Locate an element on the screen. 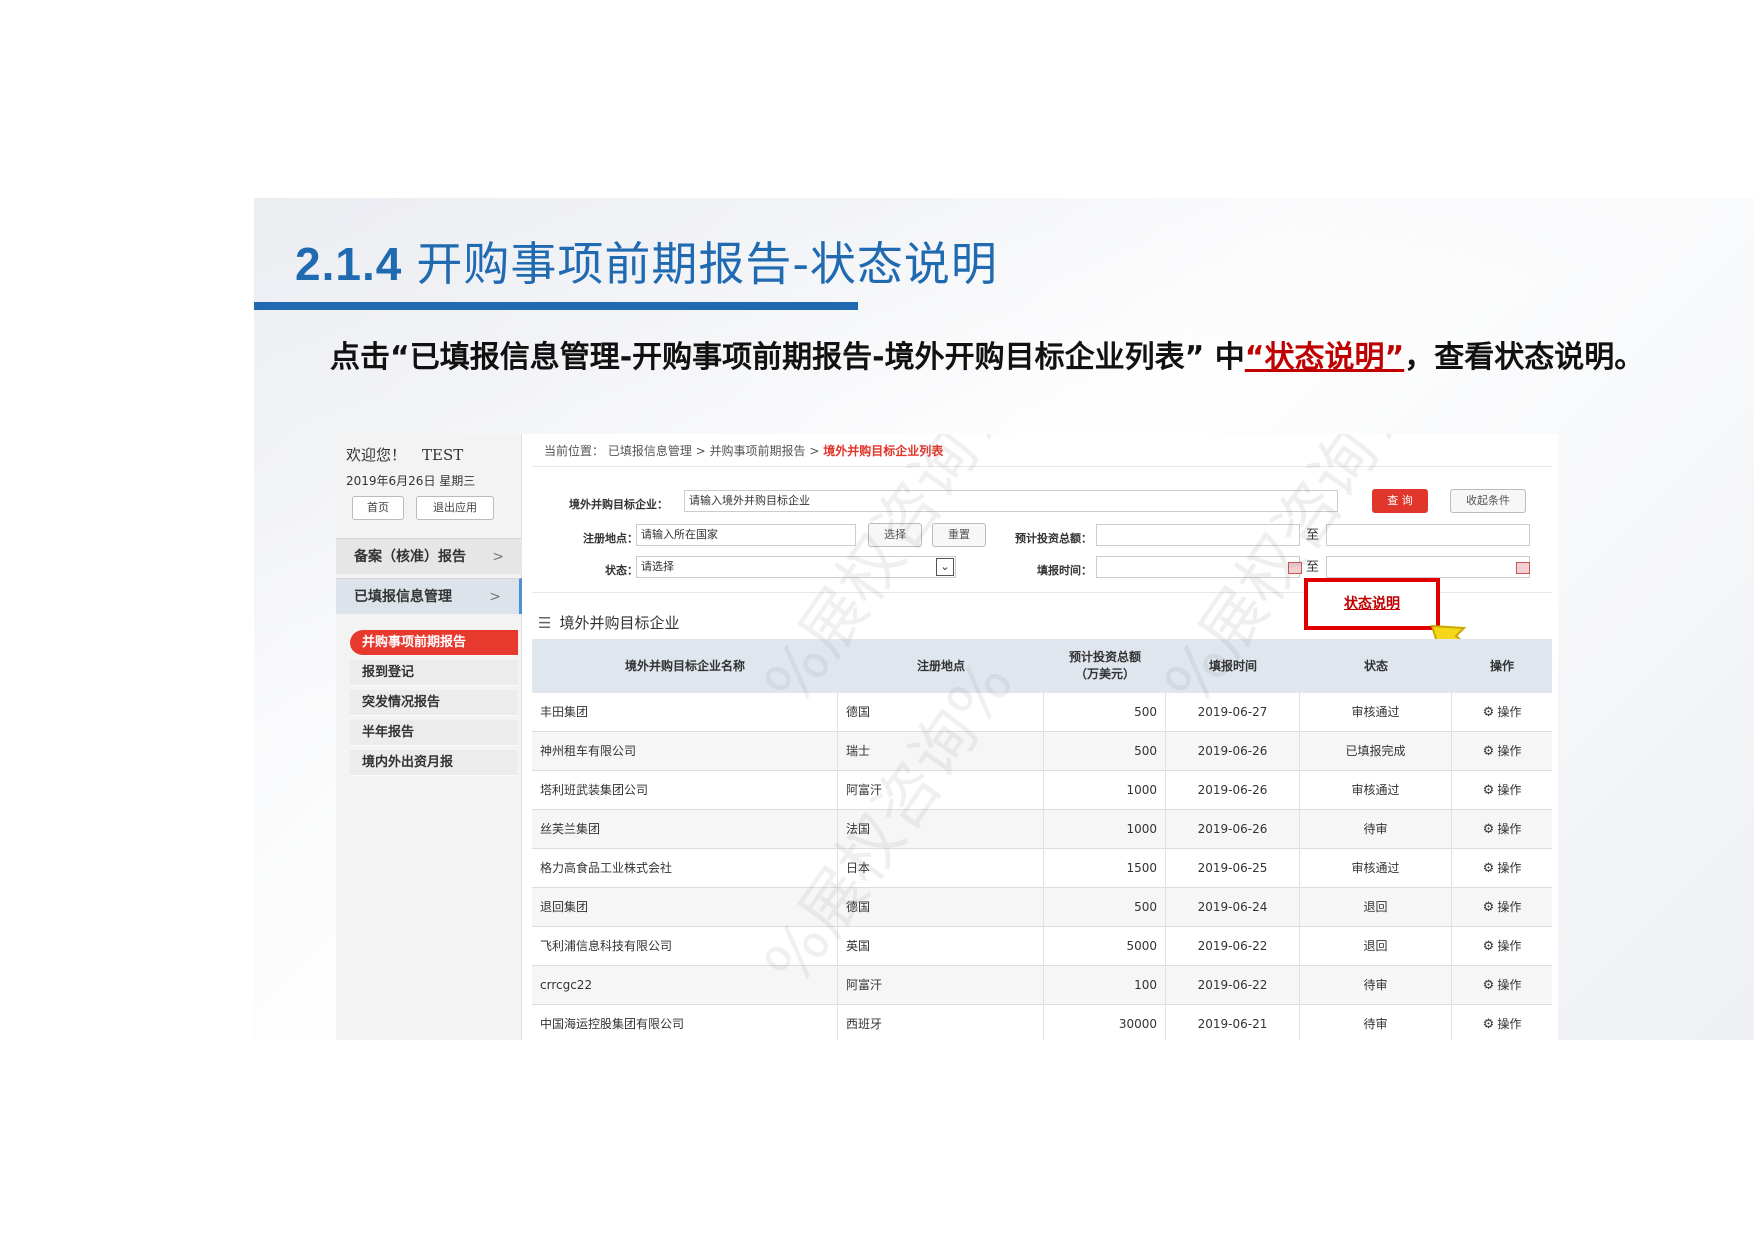  breadcrumb-items: 已填报信息管理 > 并购事项前期报告 > is located at coordinates (714, 451).